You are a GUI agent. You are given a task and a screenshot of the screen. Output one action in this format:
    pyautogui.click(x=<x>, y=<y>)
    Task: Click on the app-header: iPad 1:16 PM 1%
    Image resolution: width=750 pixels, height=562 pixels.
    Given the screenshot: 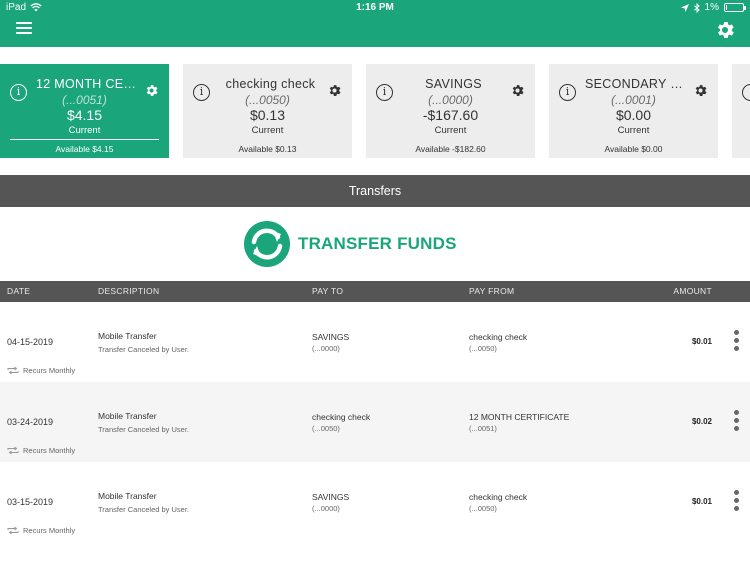 What is the action you would take?
    pyautogui.click(x=375, y=23)
    